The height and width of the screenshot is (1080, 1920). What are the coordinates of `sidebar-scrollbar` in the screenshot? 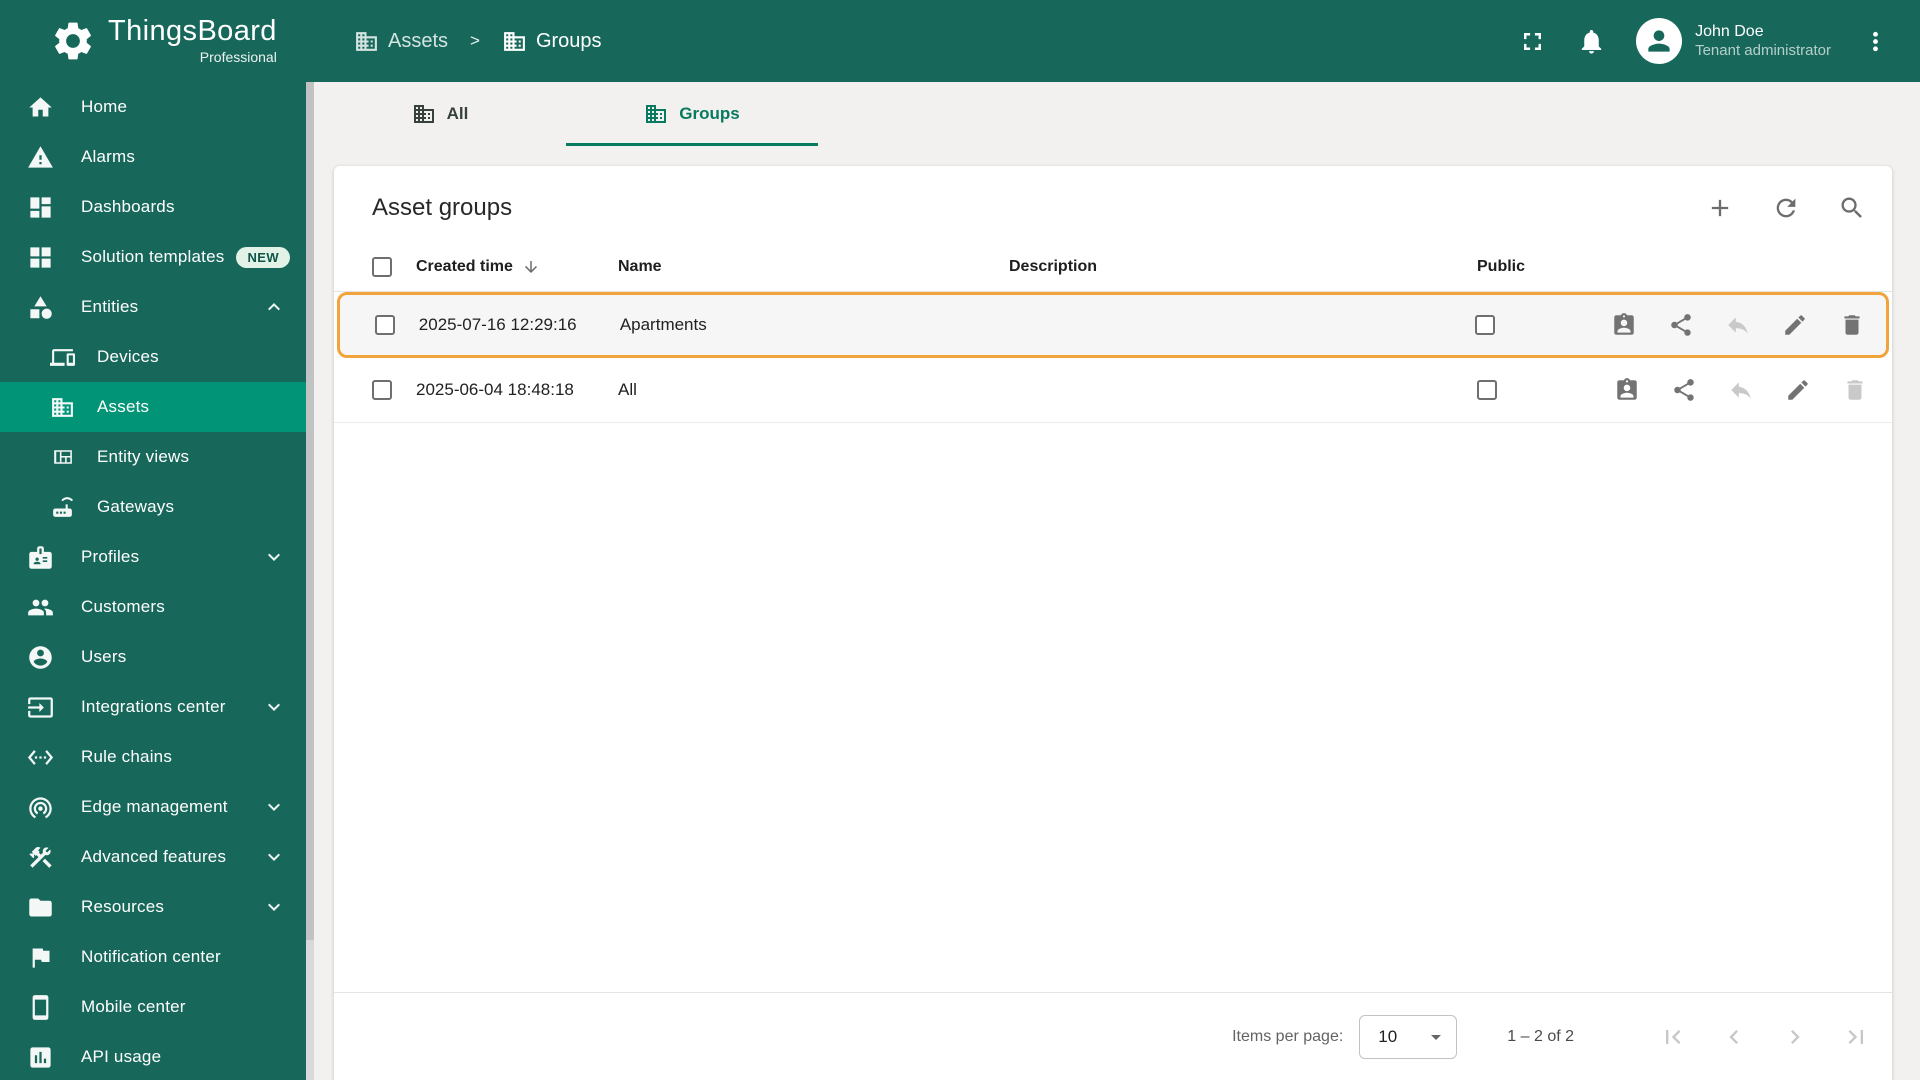 It's located at (310, 581).